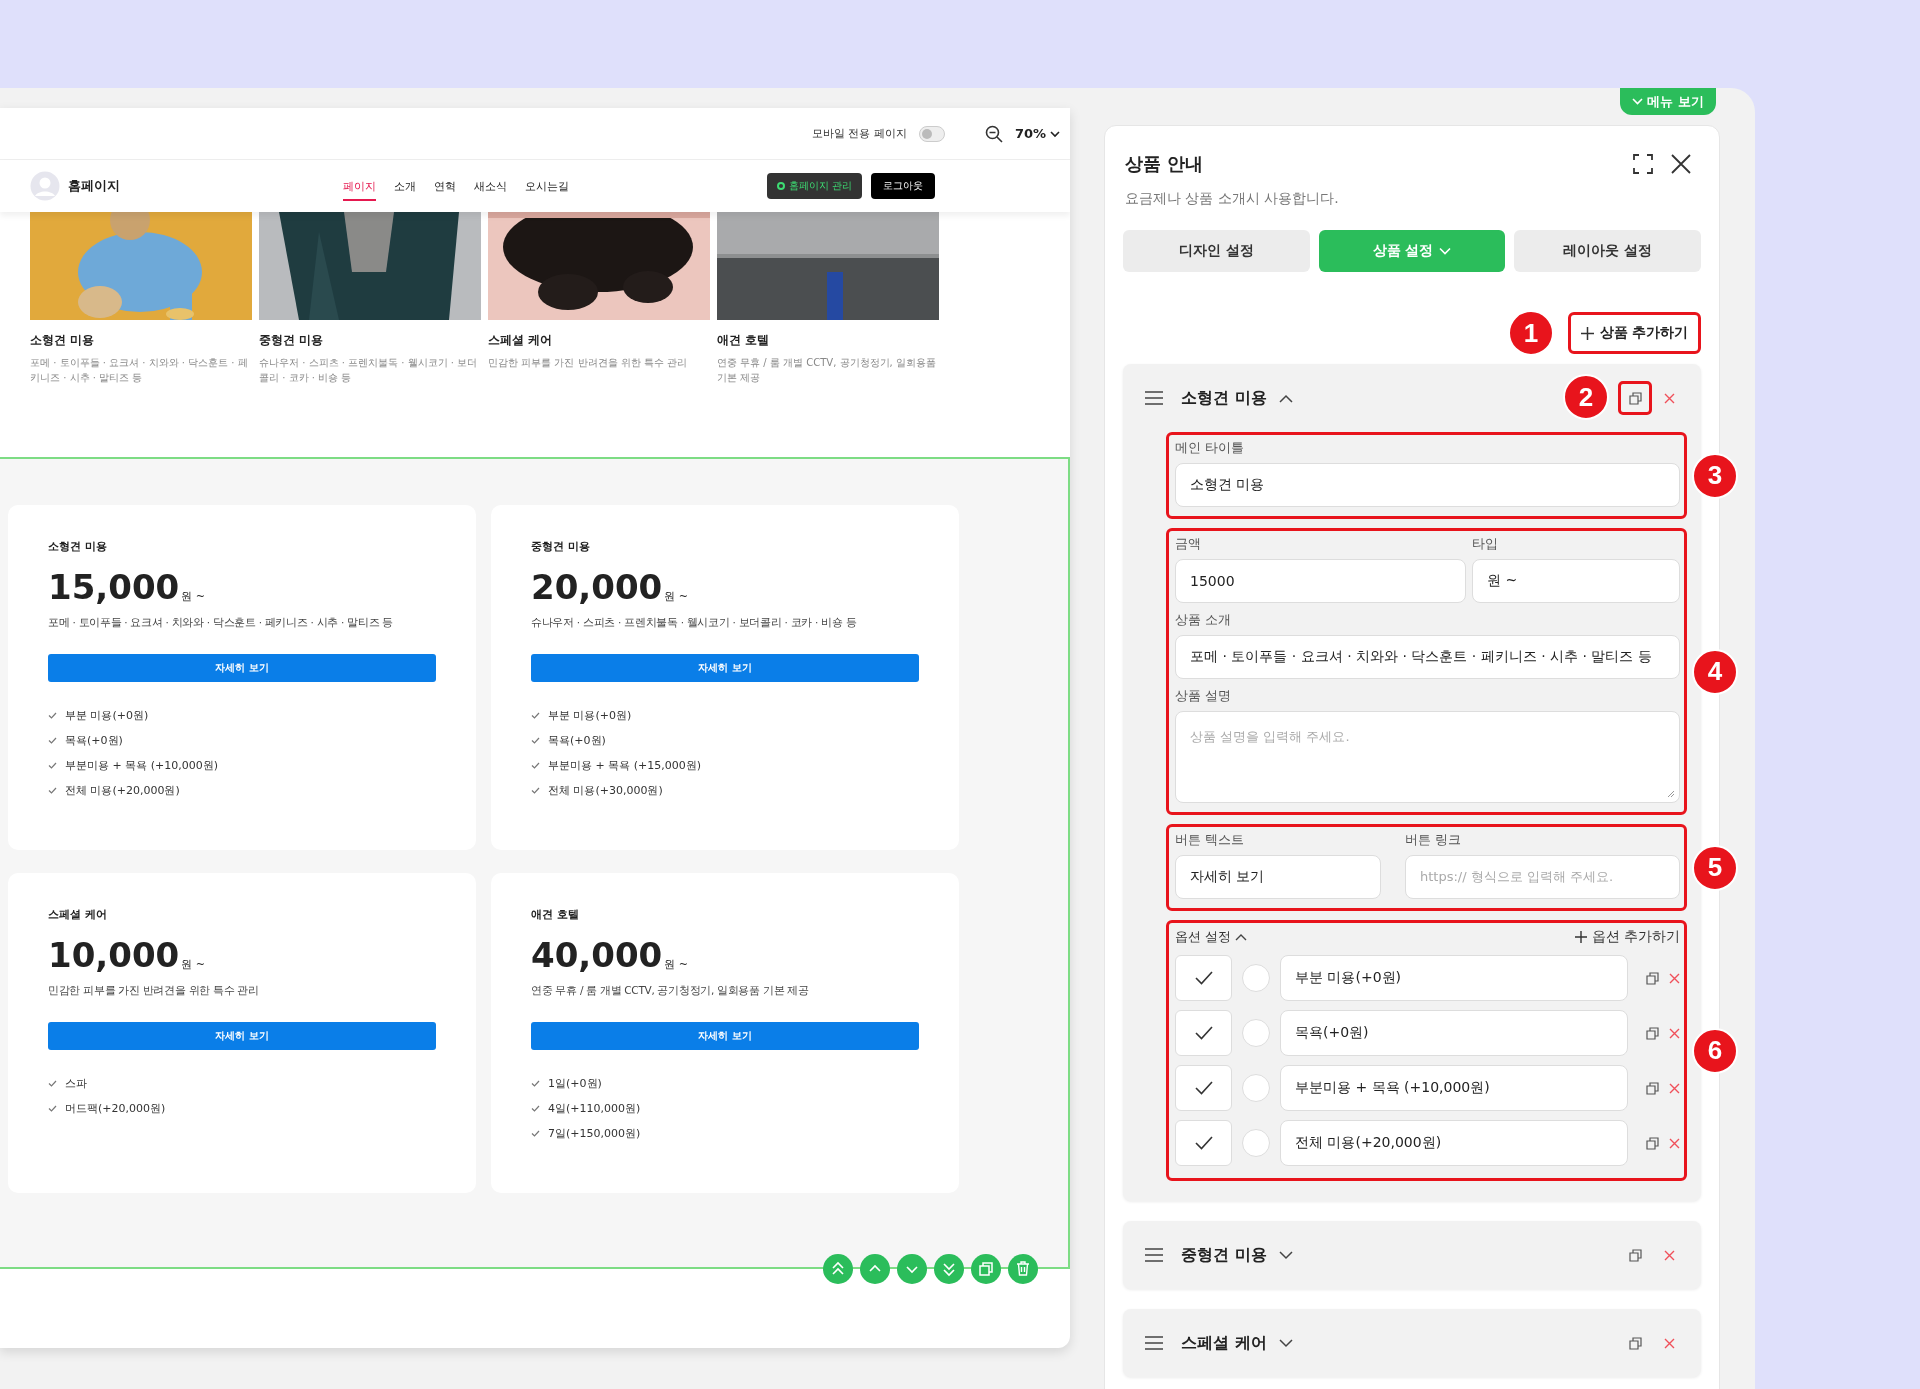 The image size is (1920, 1389). What do you see at coordinates (838, 1269) in the screenshot?
I see `move-top-icon` at bounding box center [838, 1269].